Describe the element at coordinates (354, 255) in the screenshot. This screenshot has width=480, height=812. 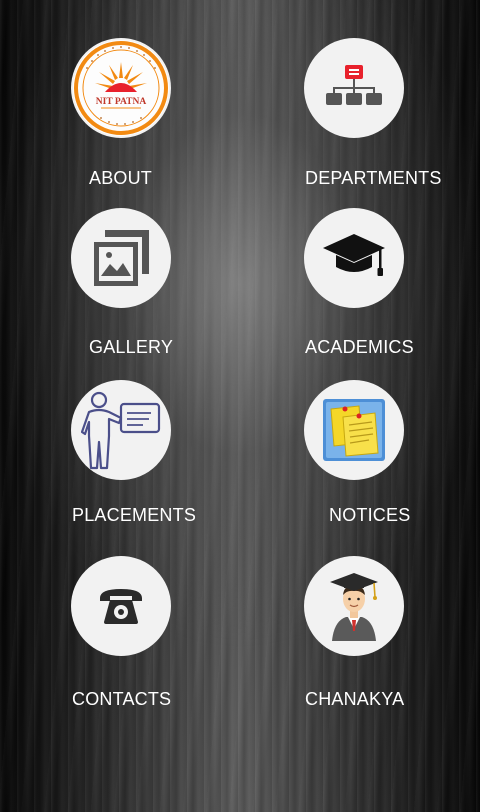
I see `graduation-cap-icon` at that location.